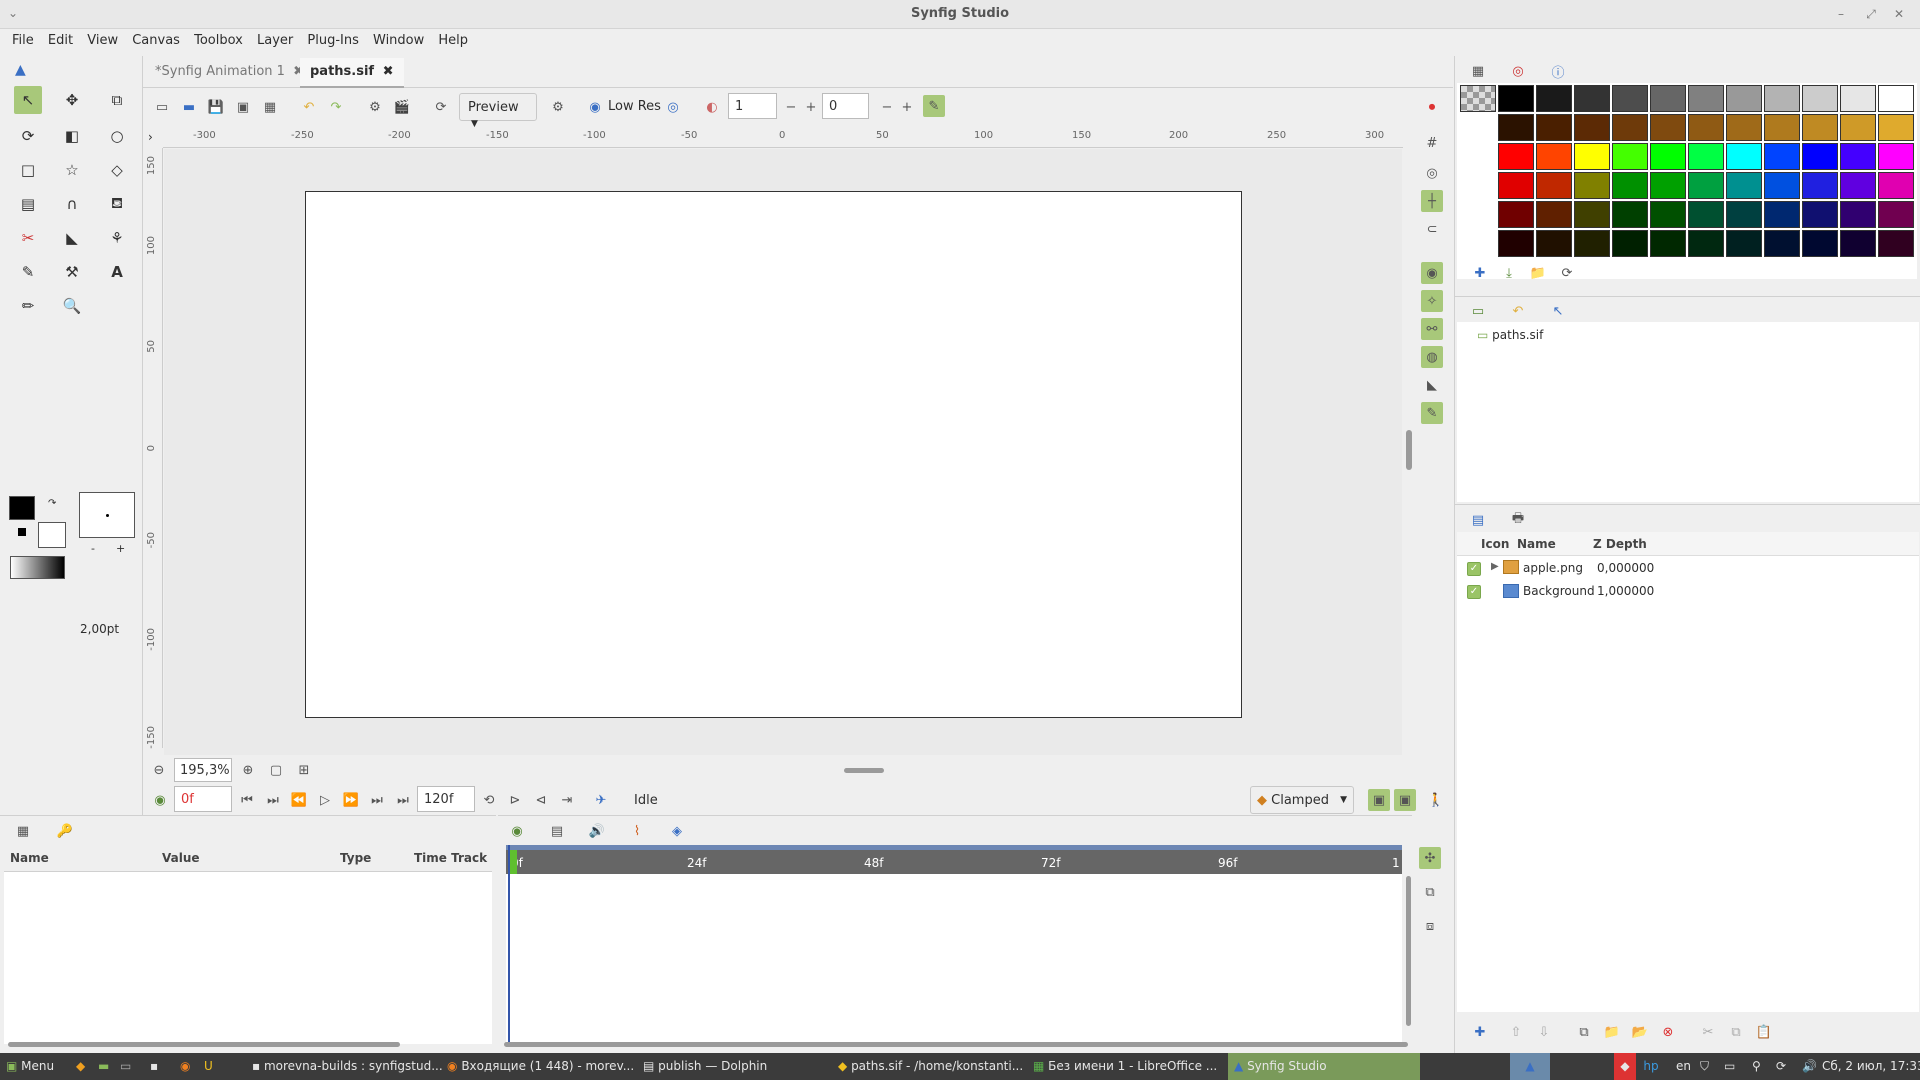  I want to click on timetrack-body, so click(954, 959).